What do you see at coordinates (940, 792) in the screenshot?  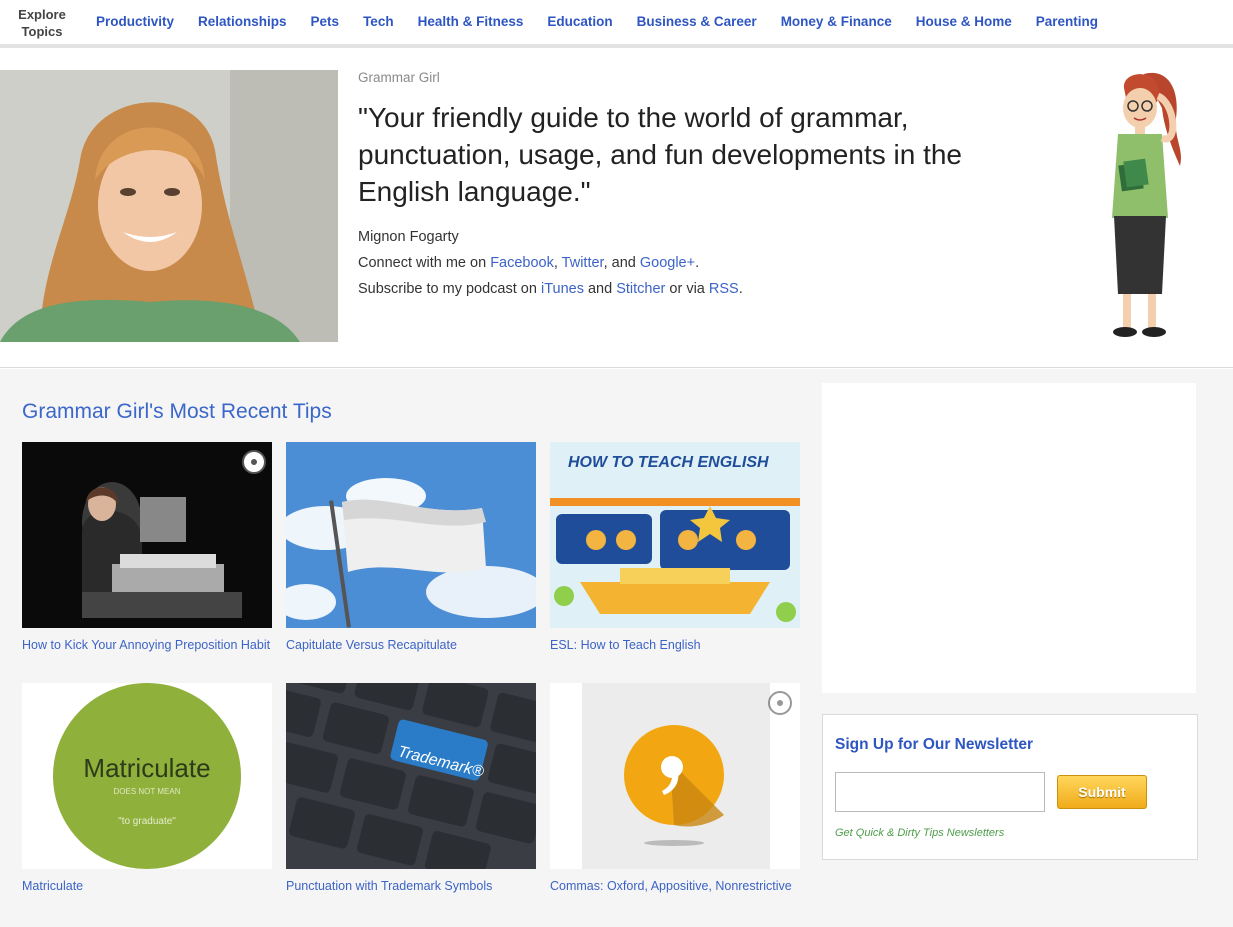 I see `newsletter-email-input` at bounding box center [940, 792].